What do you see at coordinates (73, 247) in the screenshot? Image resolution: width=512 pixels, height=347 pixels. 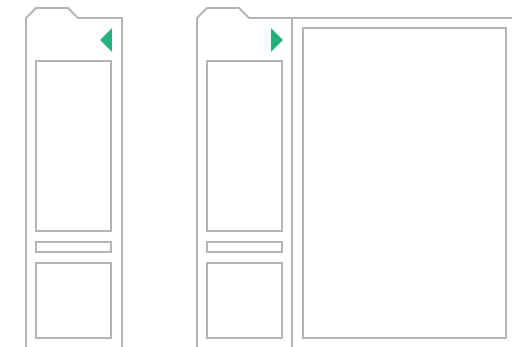 I see `left-sidebar-divider-bar` at bounding box center [73, 247].